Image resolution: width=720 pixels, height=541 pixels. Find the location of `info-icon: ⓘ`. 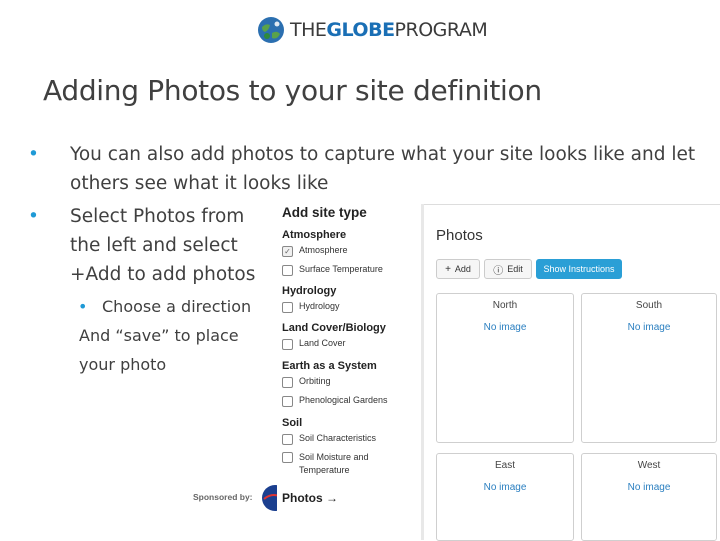

info-icon: ⓘ is located at coordinates (498, 271).